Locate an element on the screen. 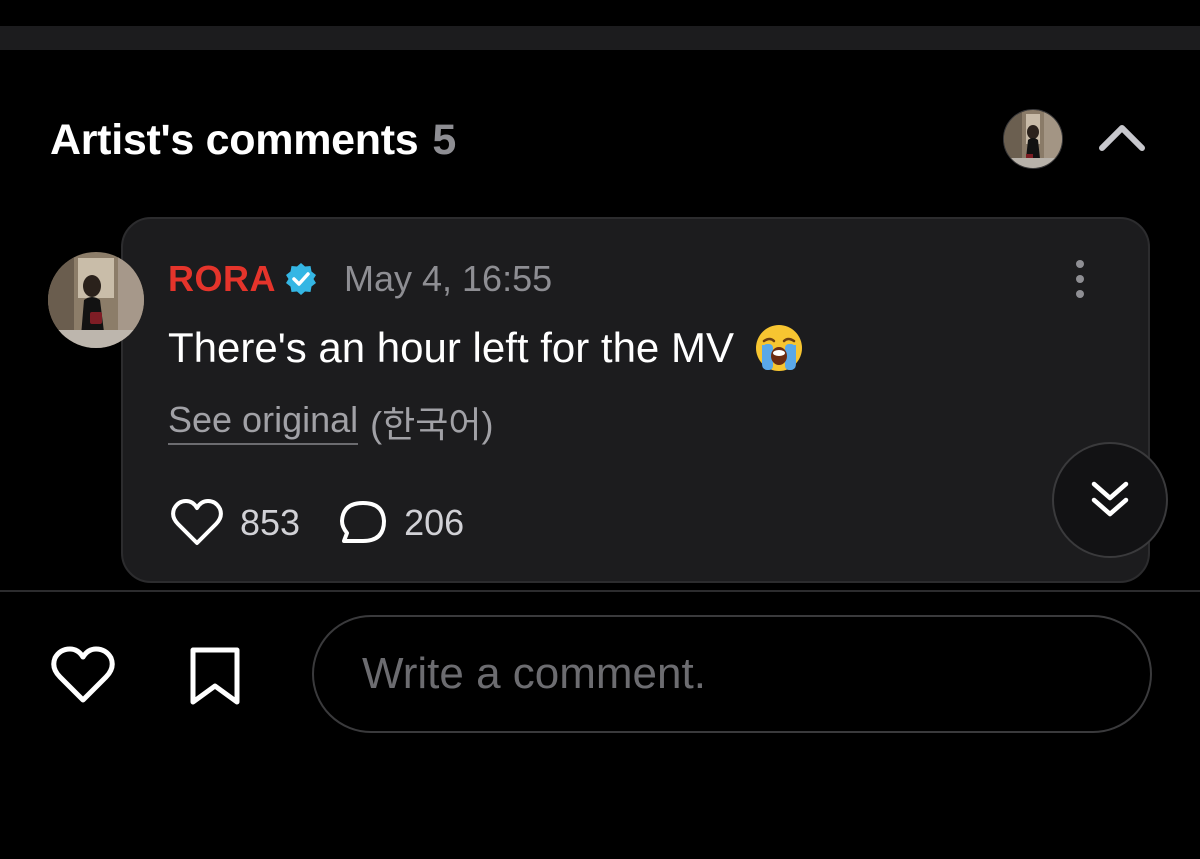 The image size is (1200, 859). section-title: Artist's comments is located at coordinates (234, 139).